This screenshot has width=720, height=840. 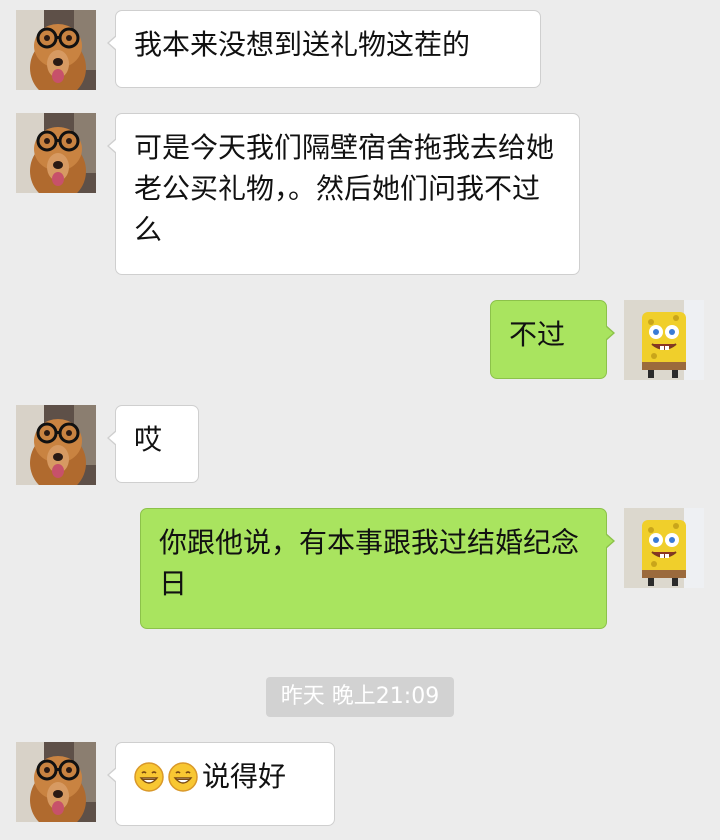 I want to click on incoming-message-bubble: 可是今天我们隔壁宿舍拖我去给她老公买礼物，。然后她们问我不过么, so click(x=343, y=194).